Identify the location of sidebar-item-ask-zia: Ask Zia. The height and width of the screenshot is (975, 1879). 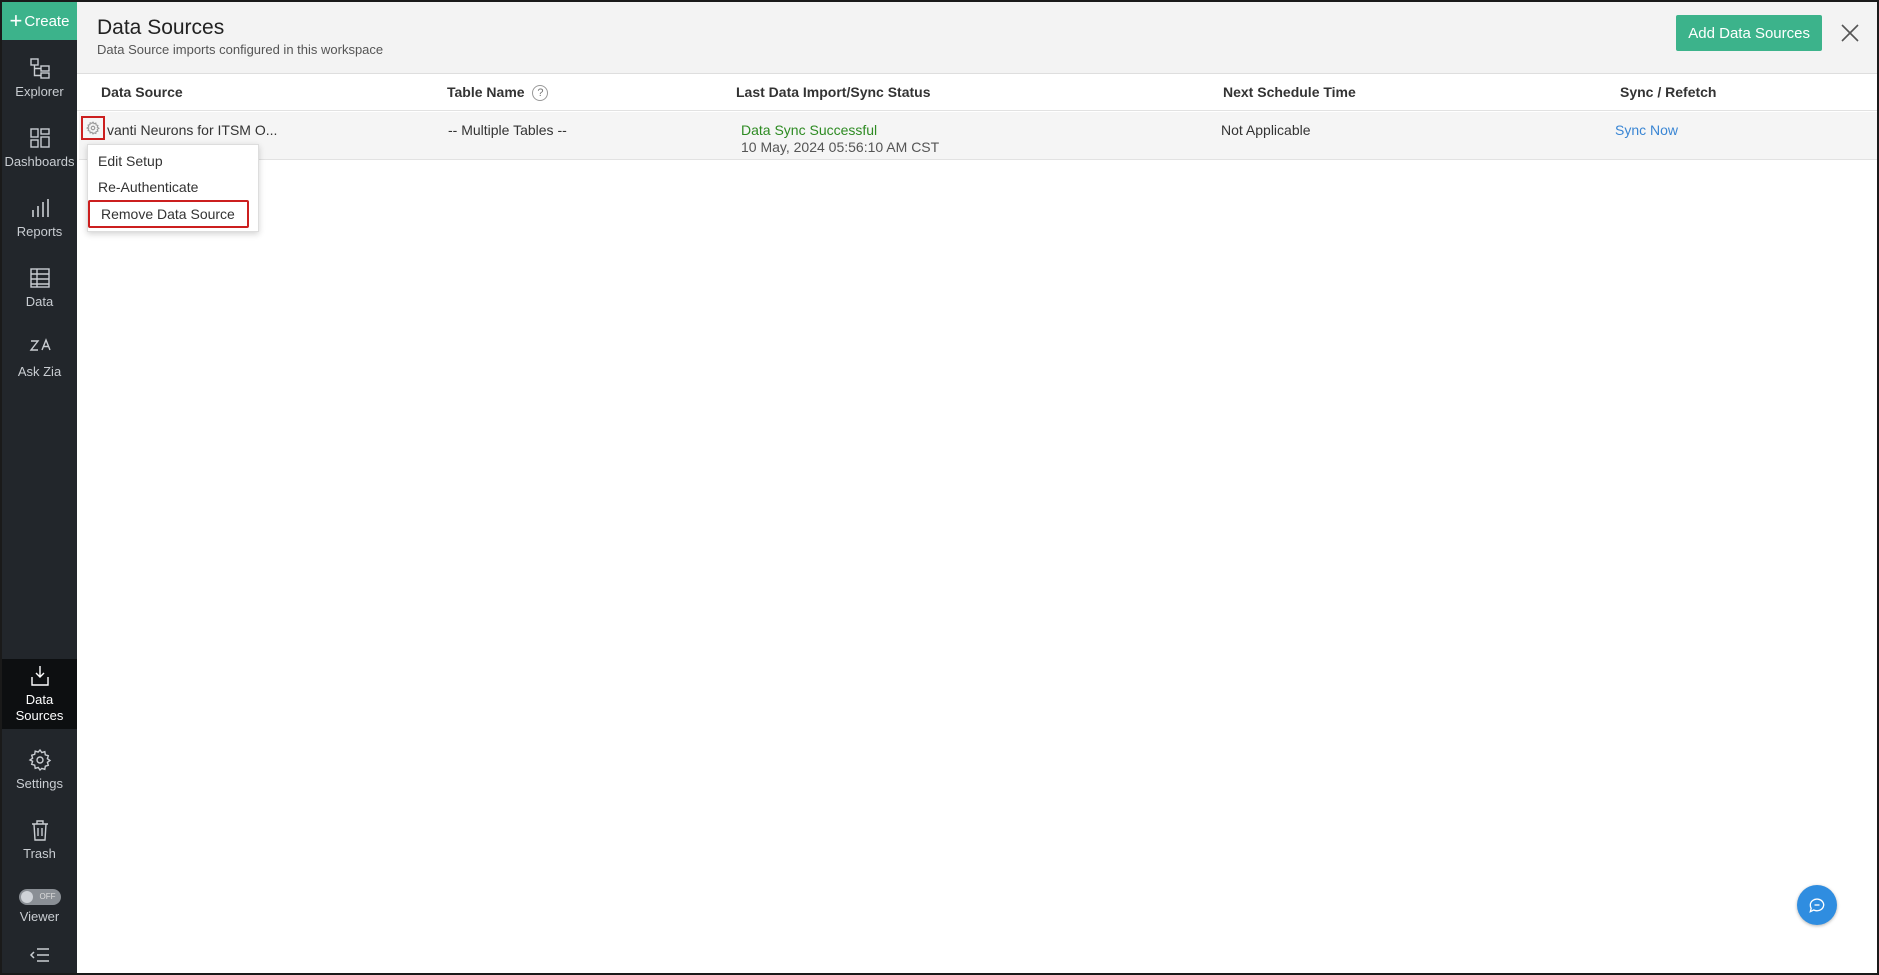
(39, 357).